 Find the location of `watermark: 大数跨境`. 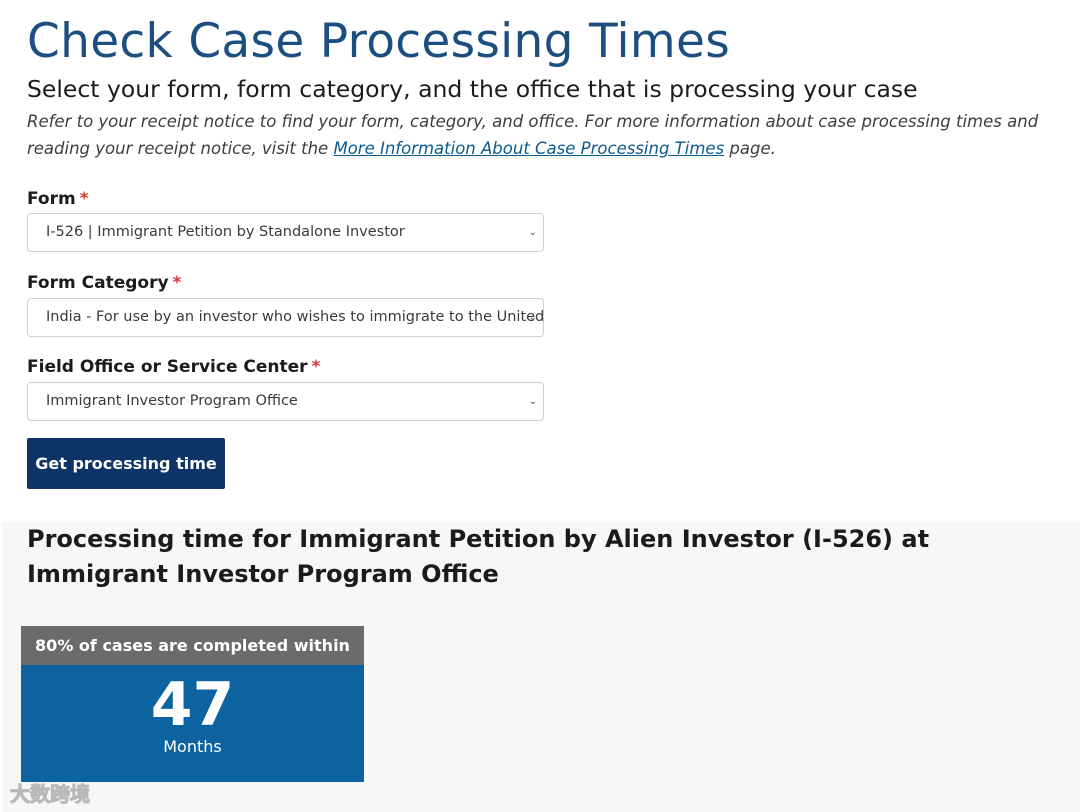

watermark: 大数跨境 is located at coordinates (50, 794).